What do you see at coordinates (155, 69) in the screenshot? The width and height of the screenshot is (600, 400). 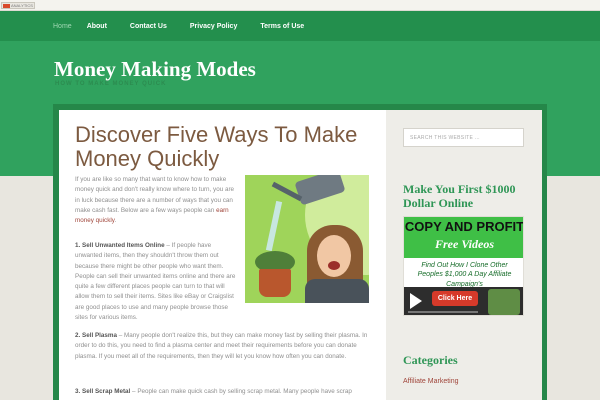 I see `site-title: Money Making Modes` at bounding box center [155, 69].